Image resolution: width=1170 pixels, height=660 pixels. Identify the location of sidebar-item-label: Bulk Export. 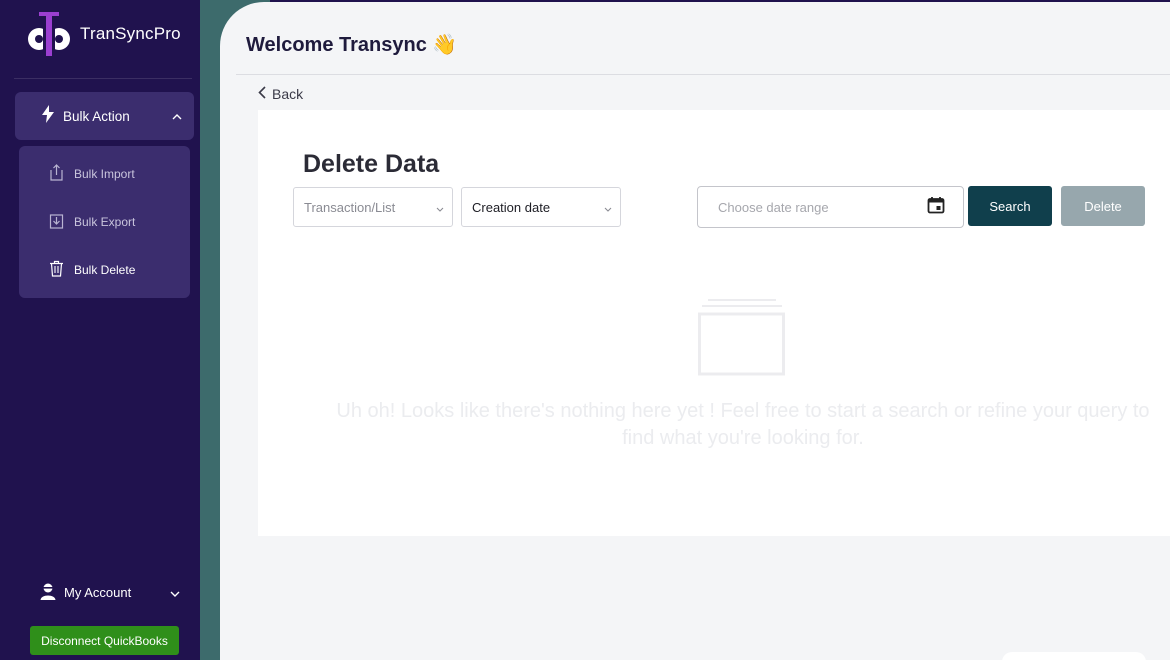
(105, 222).